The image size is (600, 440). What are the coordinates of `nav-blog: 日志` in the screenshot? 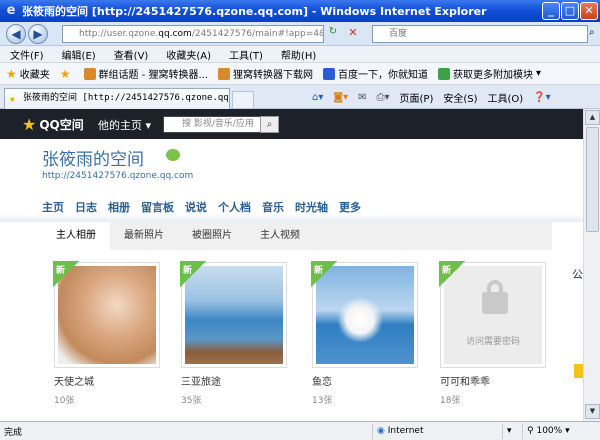 It's located at (86, 207).